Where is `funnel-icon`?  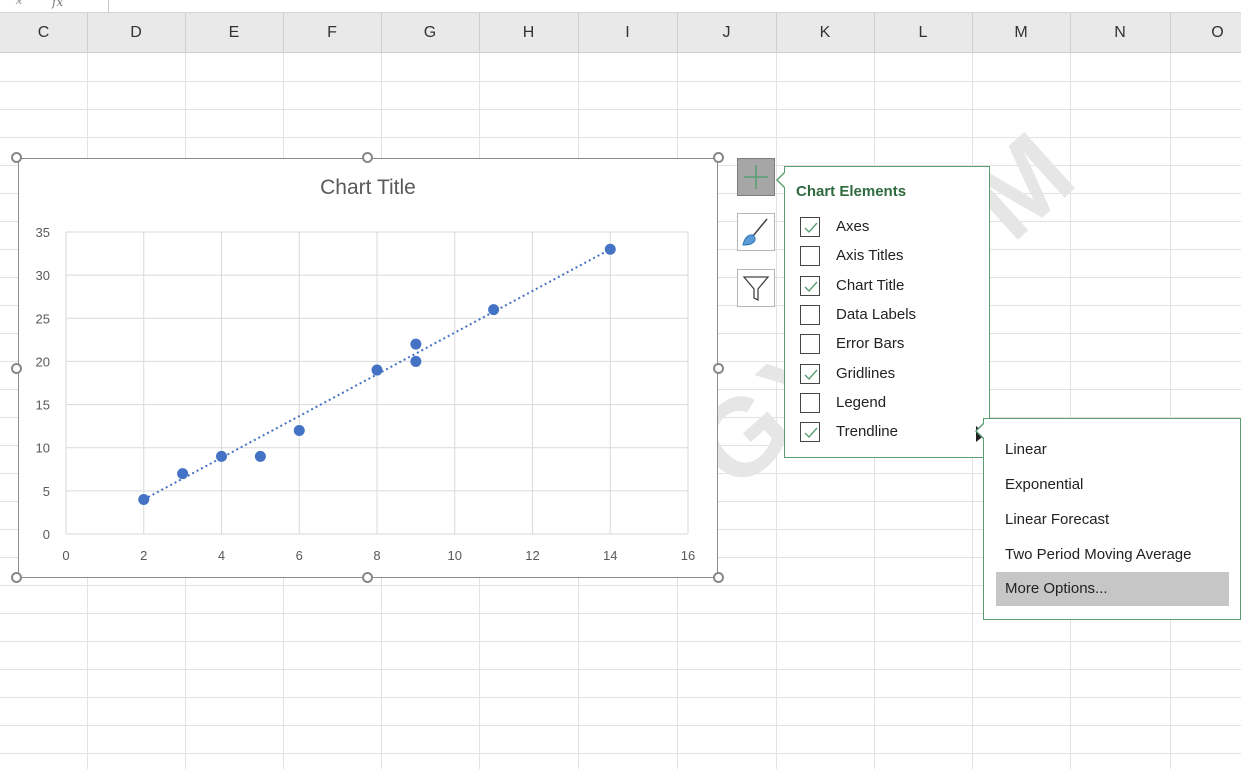
funnel-icon is located at coordinates (756, 289).